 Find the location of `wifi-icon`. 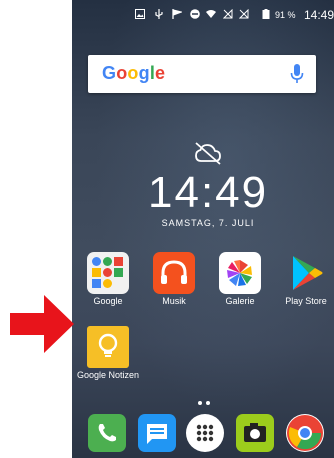

wifi-icon is located at coordinates (211, 14).